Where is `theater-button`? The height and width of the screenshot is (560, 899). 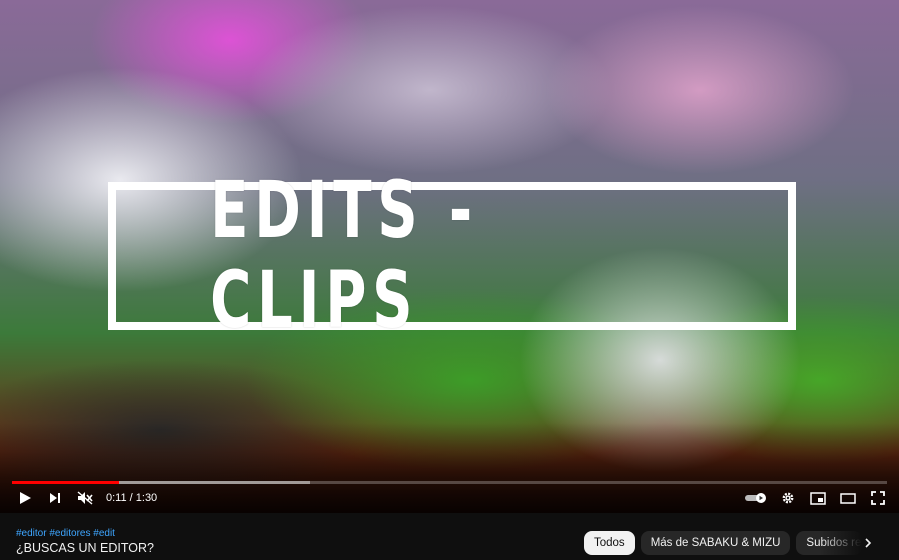 theater-button is located at coordinates (848, 498).